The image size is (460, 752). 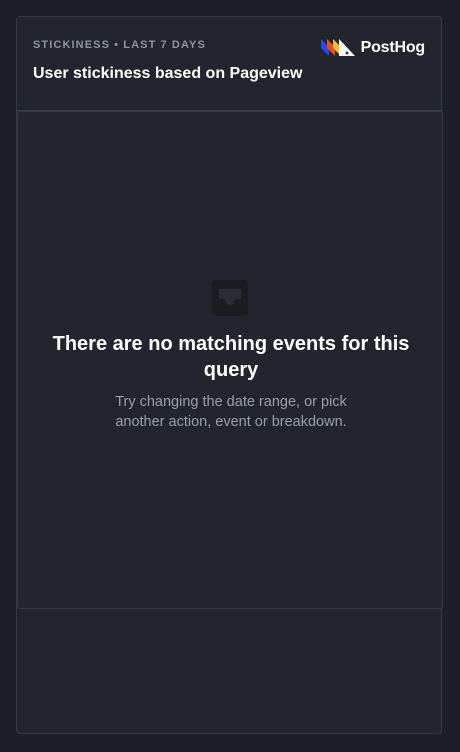 What do you see at coordinates (167, 74) in the screenshot?
I see `insight-title: User stickiness based on Pageview` at bounding box center [167, 74].